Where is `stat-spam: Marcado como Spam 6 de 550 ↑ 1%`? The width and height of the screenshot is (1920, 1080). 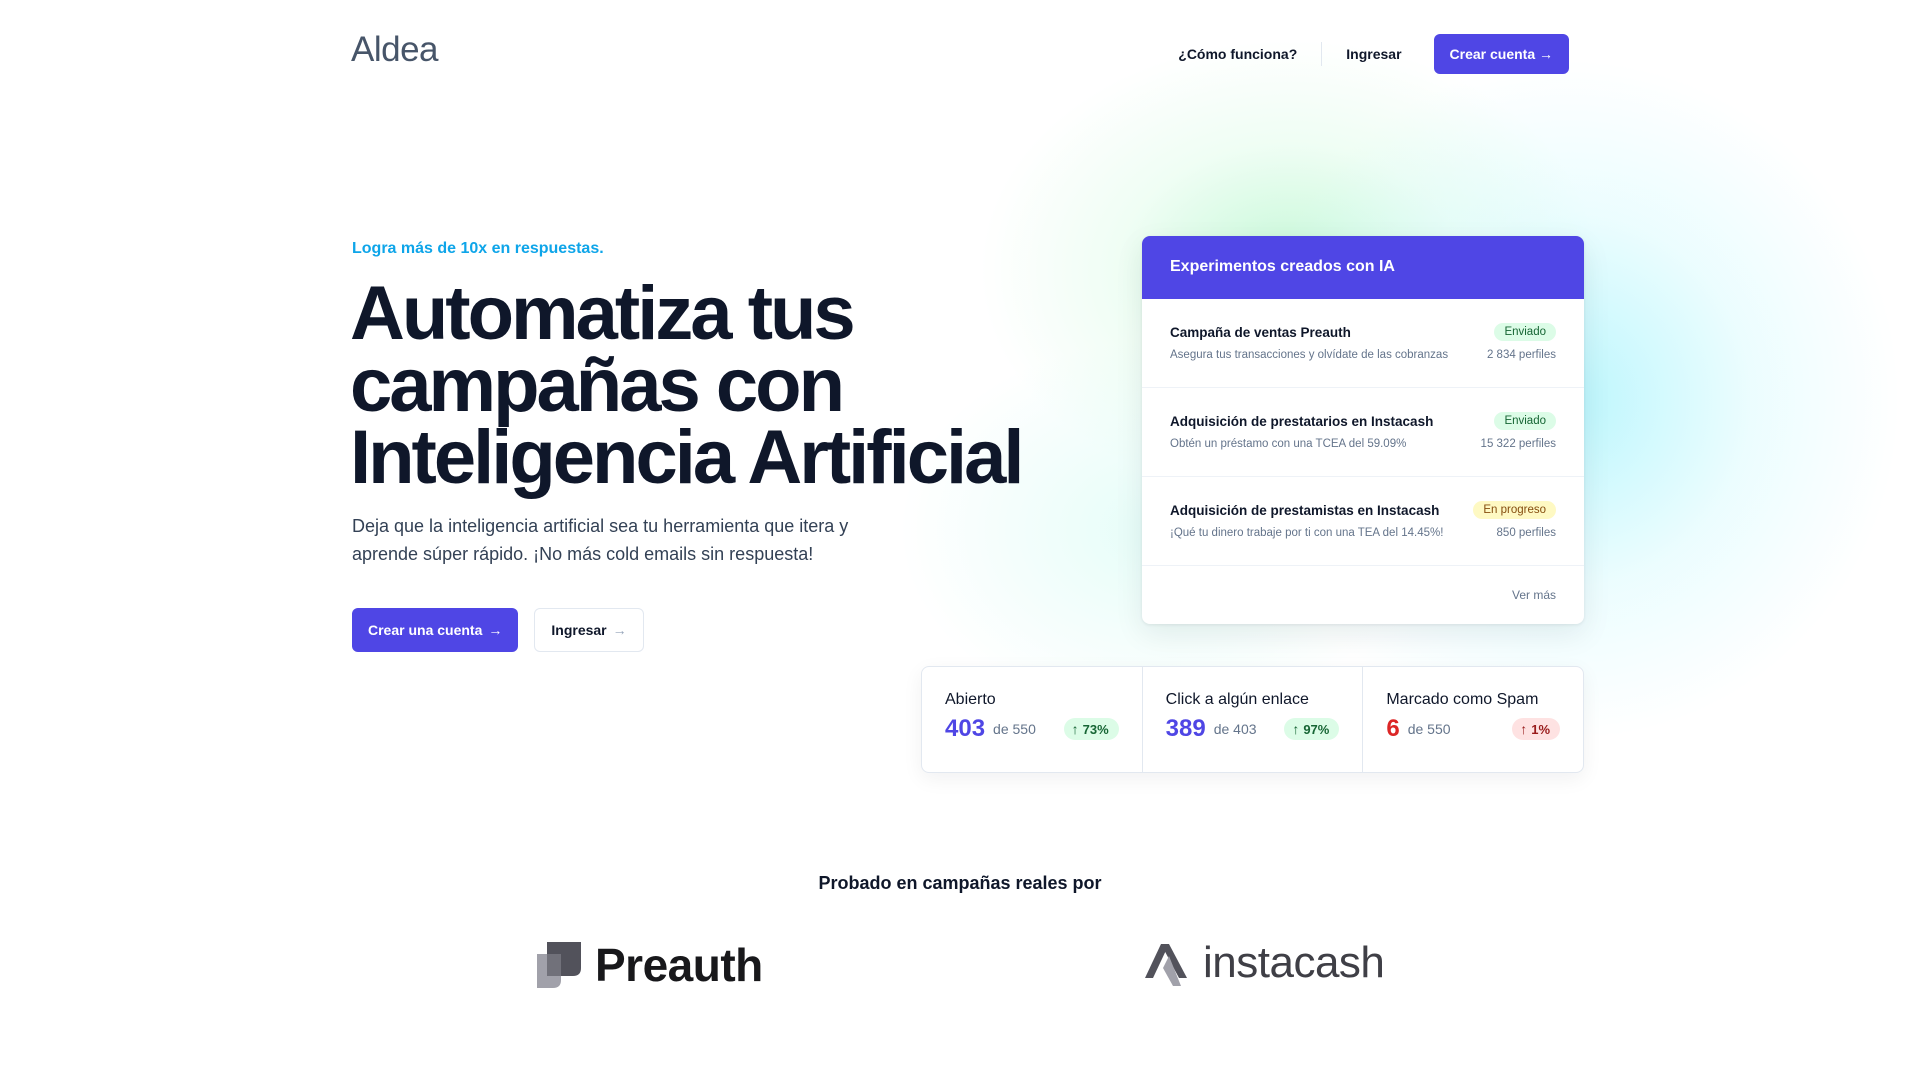 stat-spam: Marcado como Spam 6 de 550 ↑ 1% is located at coordinates (1473, 719).